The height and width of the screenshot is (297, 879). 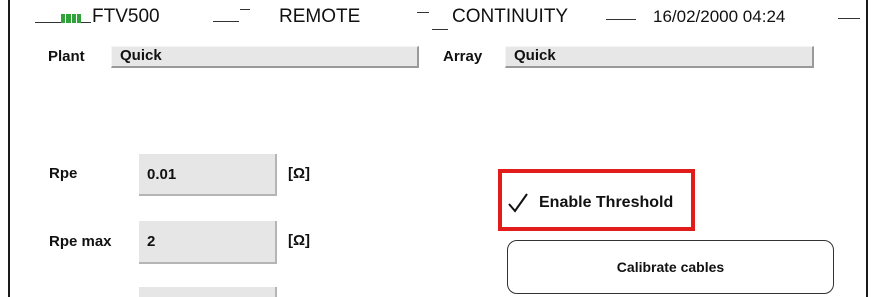 What do you see at coordinates (463, 56) in the screenshot?
I see `array-label: Array` at bounding box center [463, 56].